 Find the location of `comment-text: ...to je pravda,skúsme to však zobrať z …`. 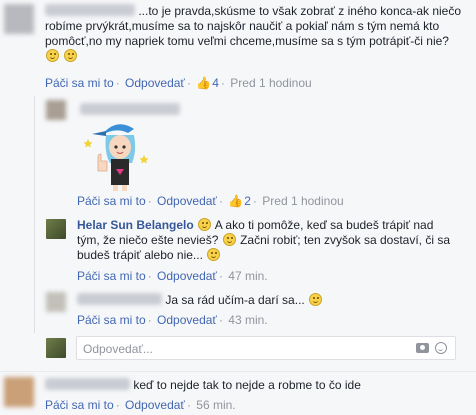

comment-text: ...to je pravda,skúsme to však zobrať z … is located at coordinates (255, 34).